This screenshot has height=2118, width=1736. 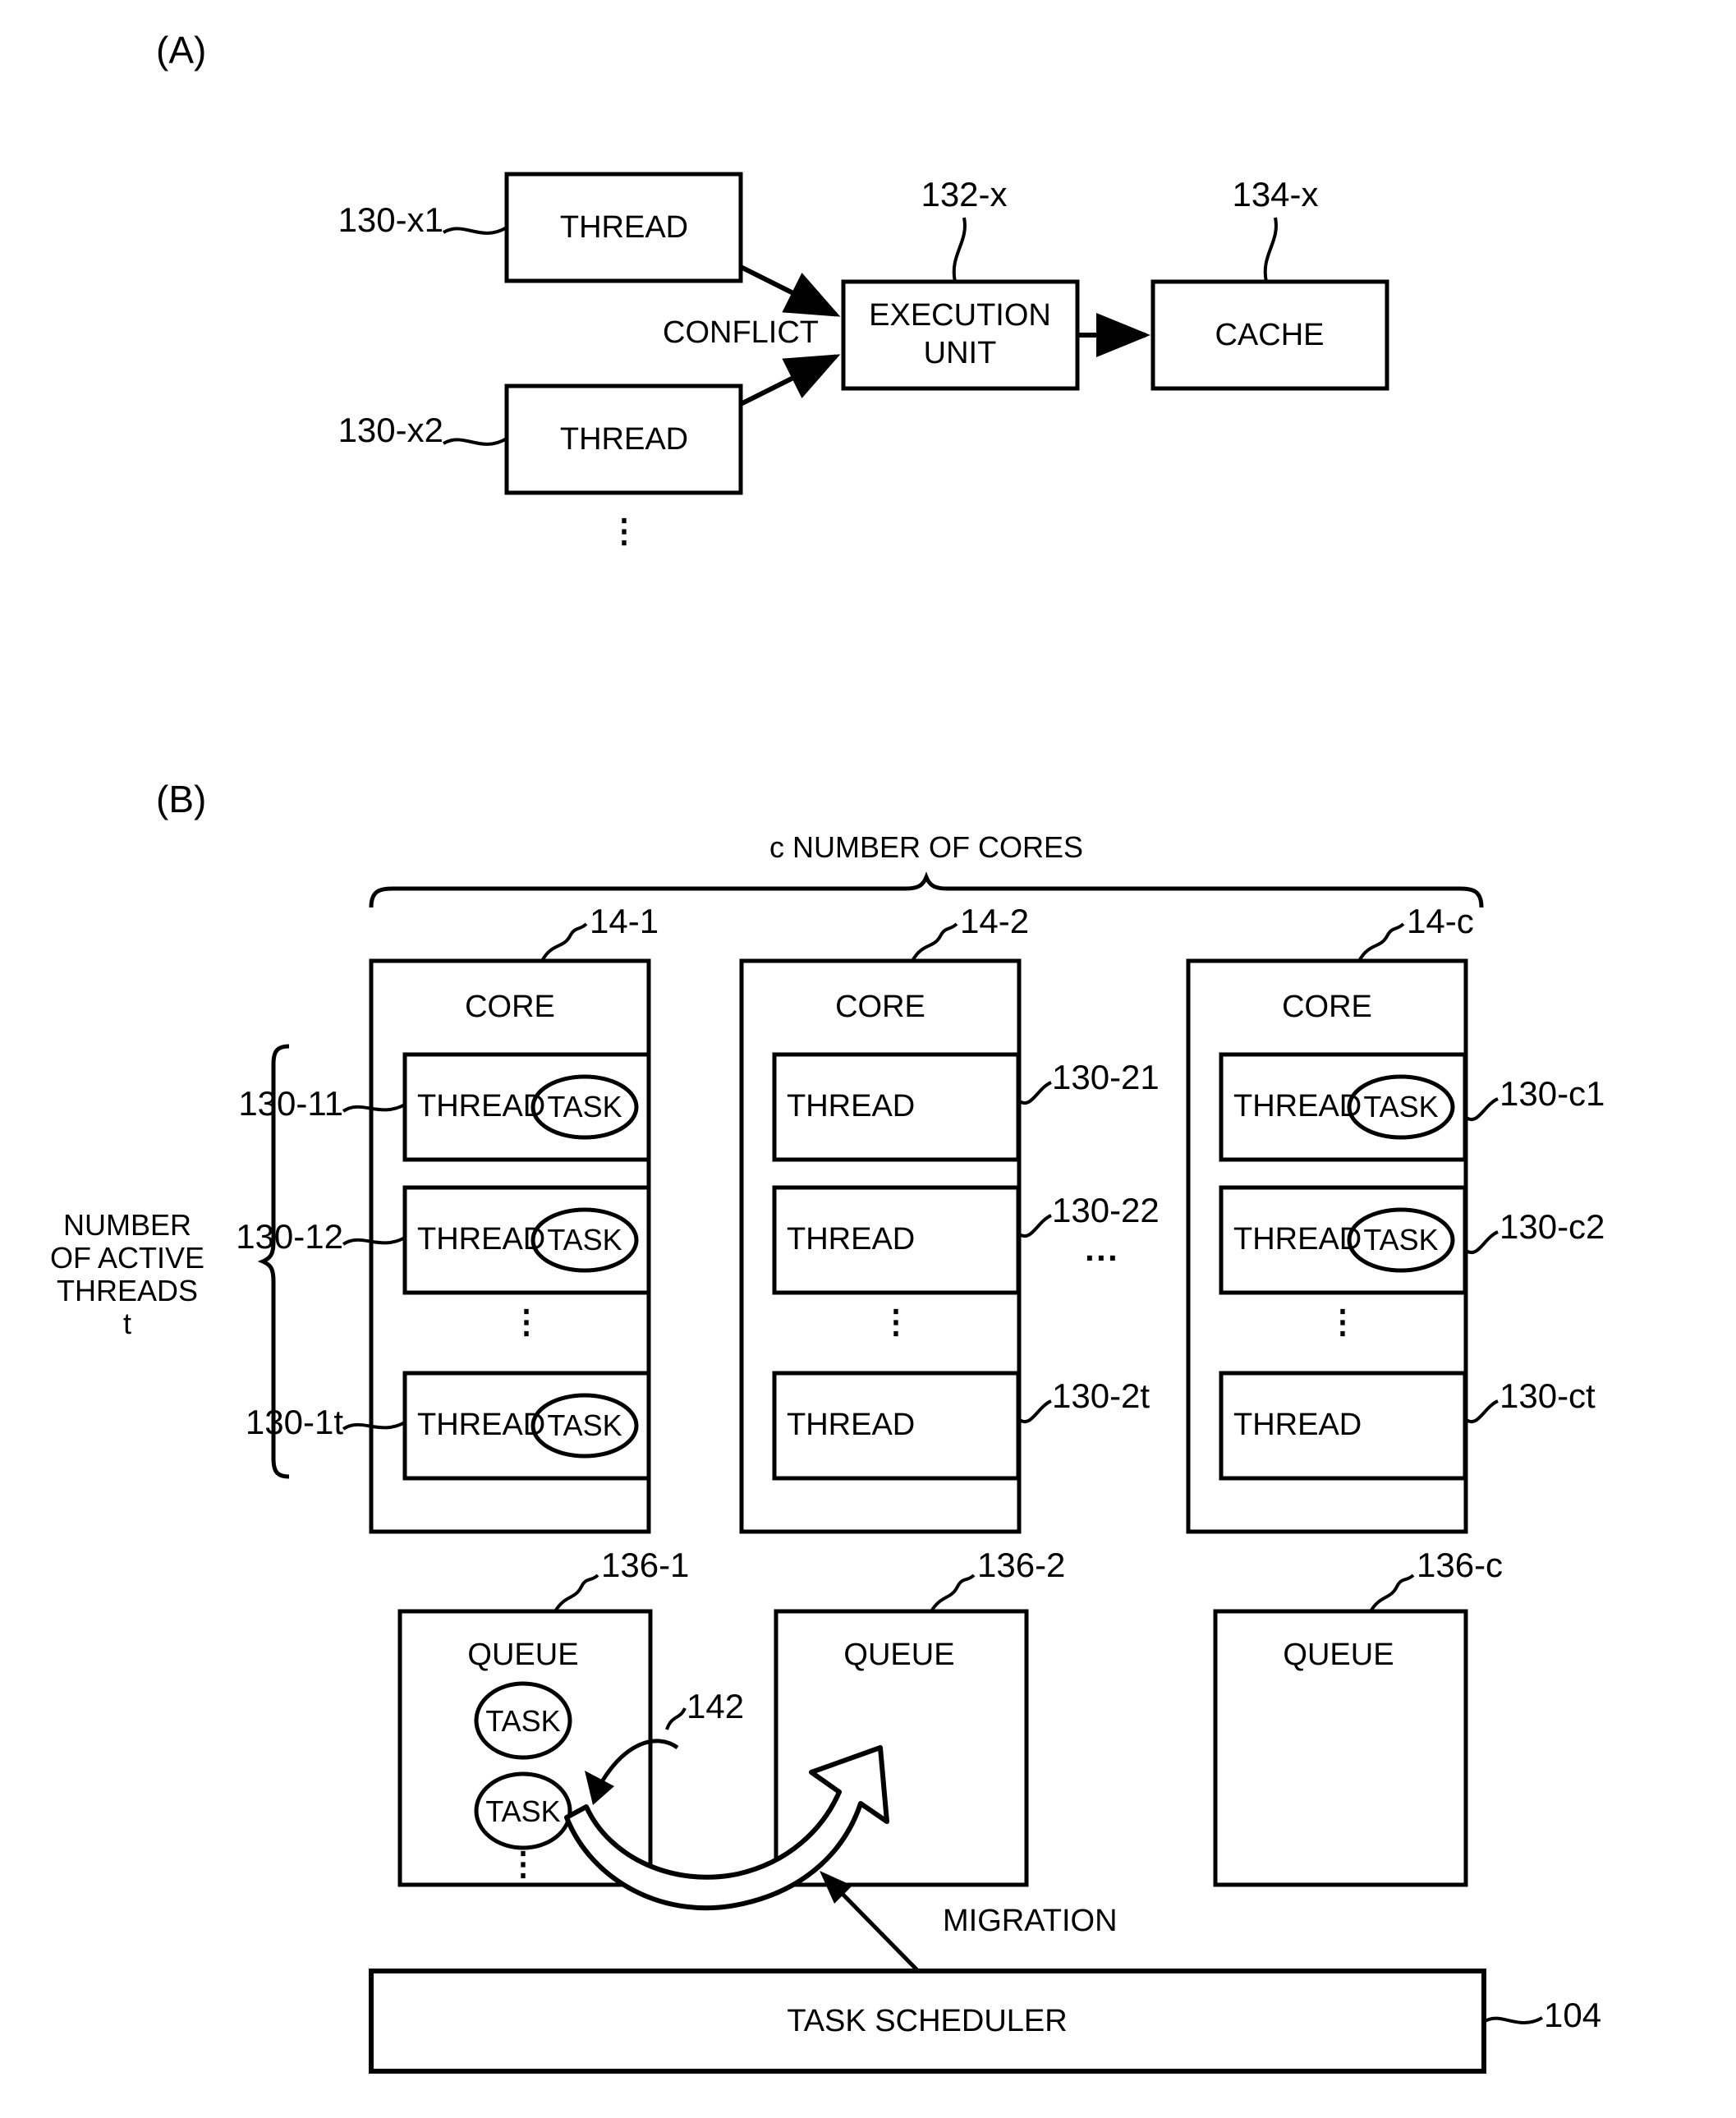 What do you see at coordinates (1270, 250) in the screenshot?
I see `leader-134-x` at bounding box center [1270, 250].